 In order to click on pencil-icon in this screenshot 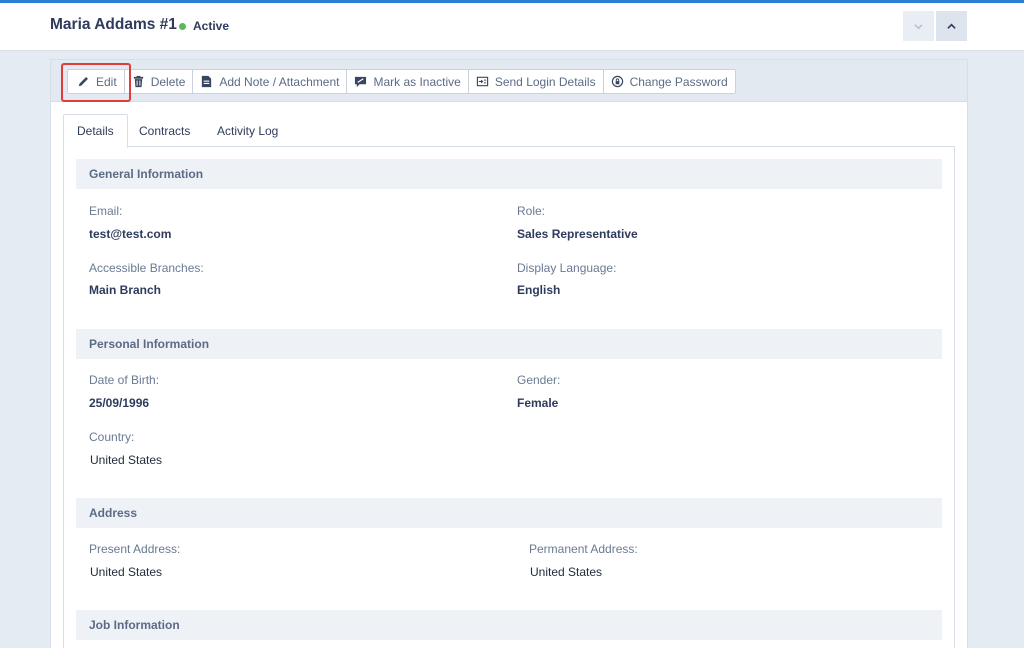, I will do `click(83, 82)`.